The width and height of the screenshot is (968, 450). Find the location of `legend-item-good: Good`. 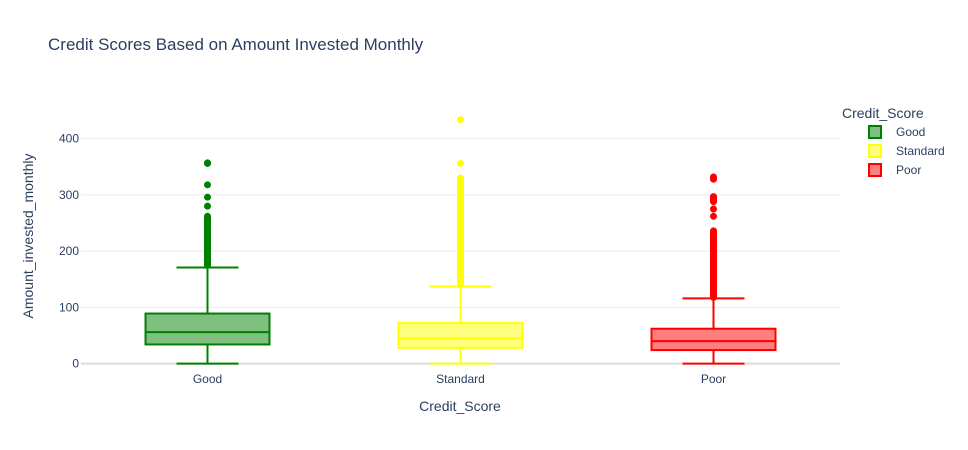

legend-item-good: Good is located at coordinates (896, 132).